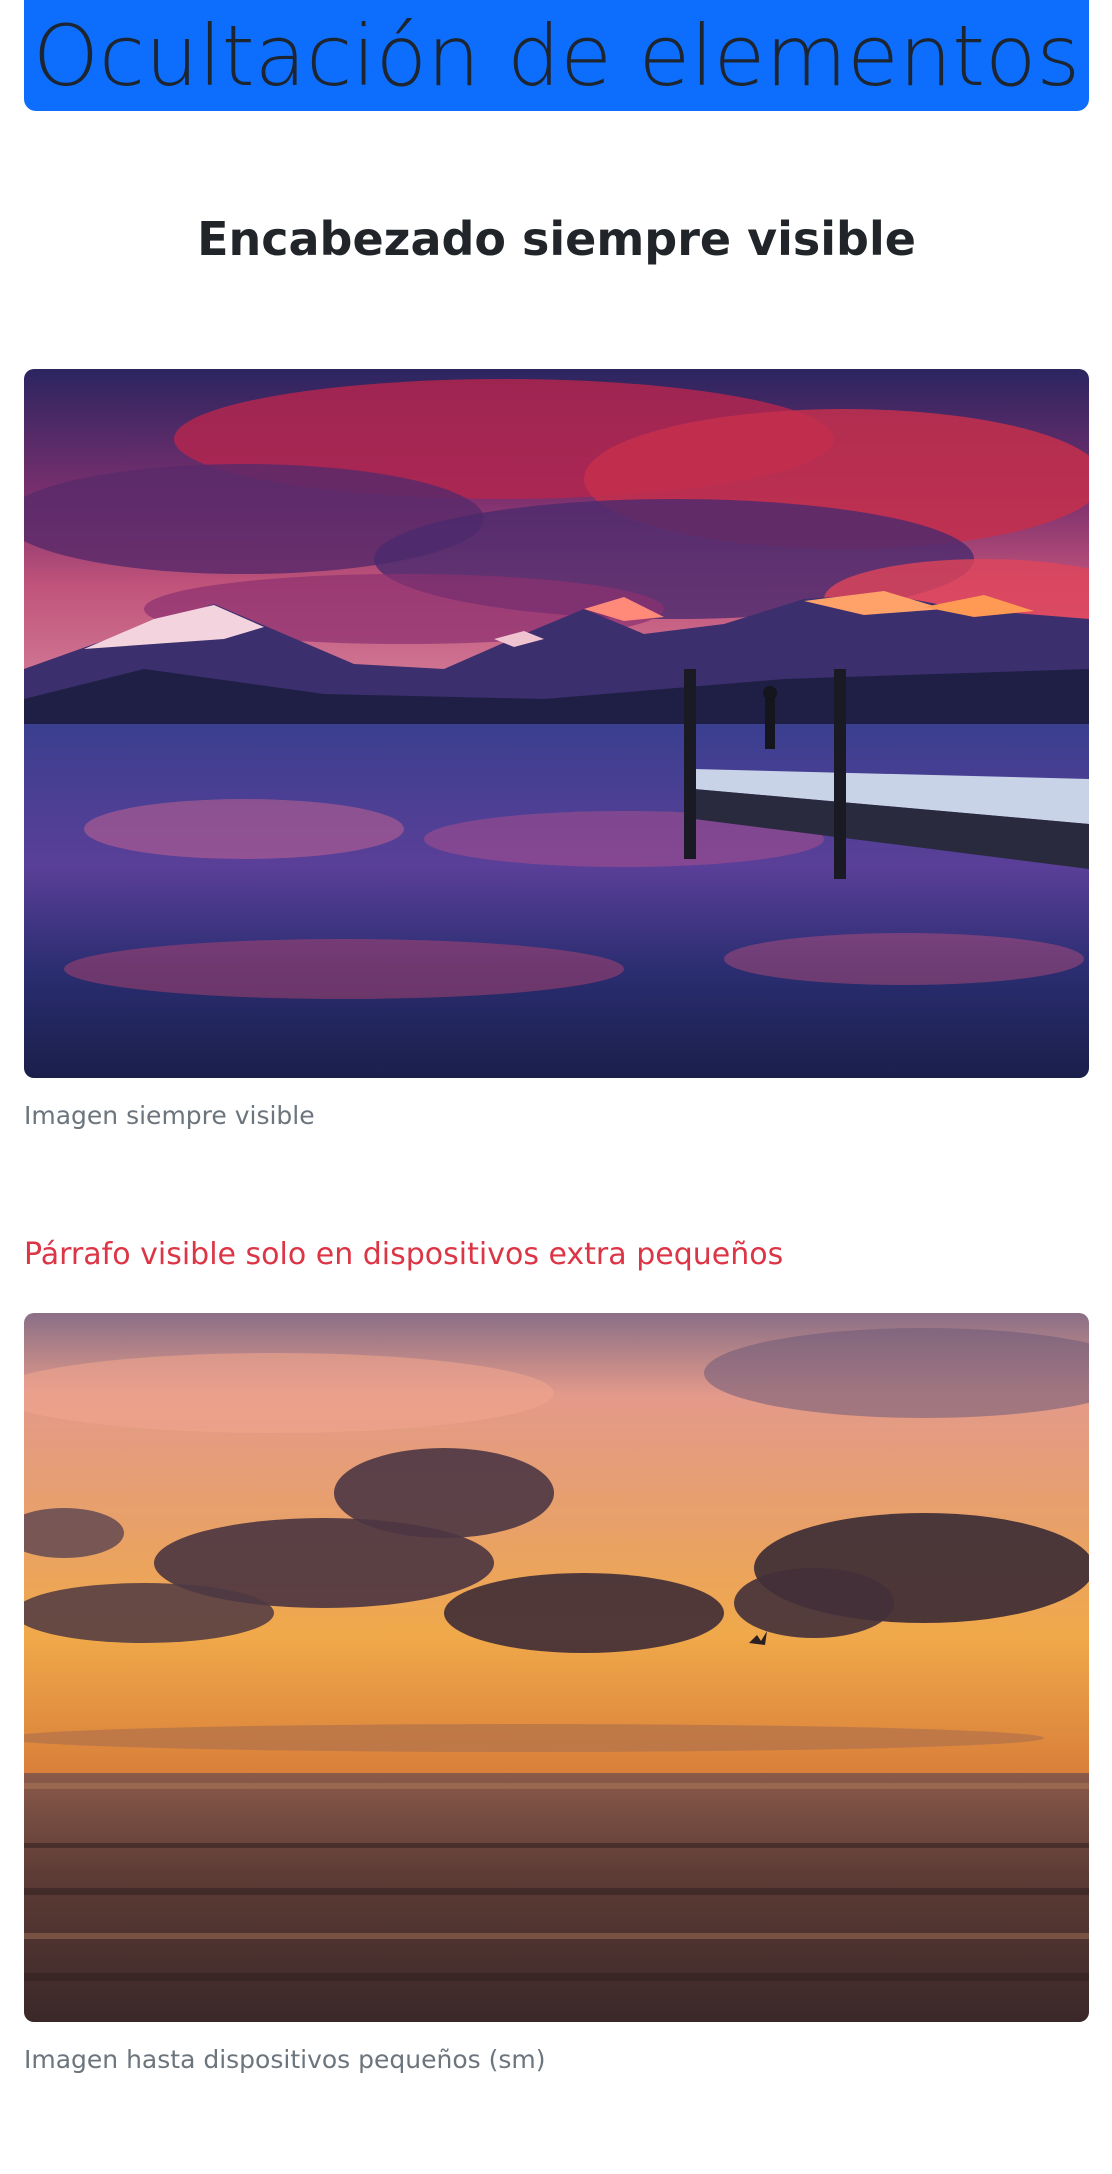 This screenshot has height=2174, width=1112. Describe the element at coordinates (169, 1115) in the screenshot. I see `figure1-caption: Imagen siempre visible` at that location.